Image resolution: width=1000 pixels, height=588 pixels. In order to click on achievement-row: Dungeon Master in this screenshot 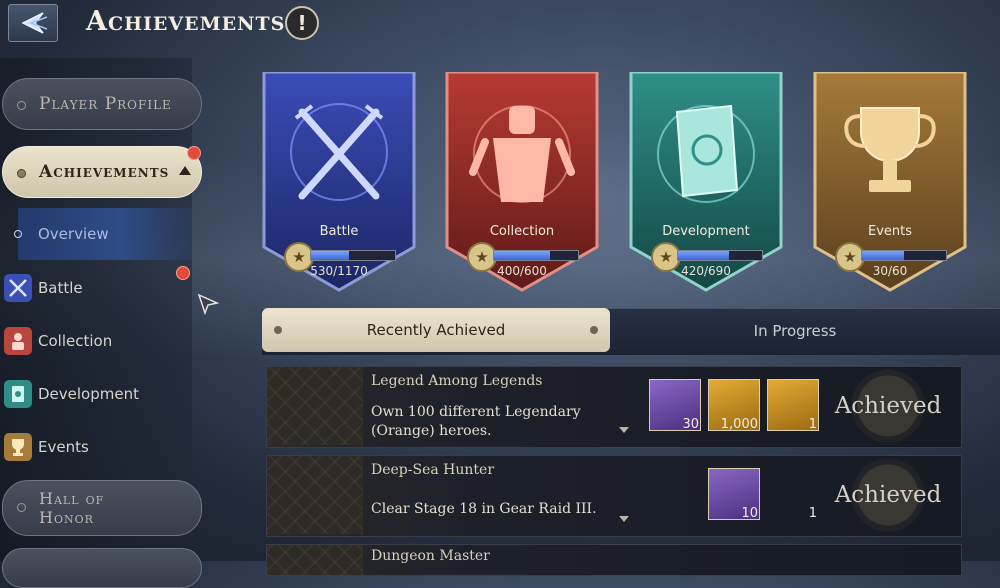, I will do `click(614, 560)`.